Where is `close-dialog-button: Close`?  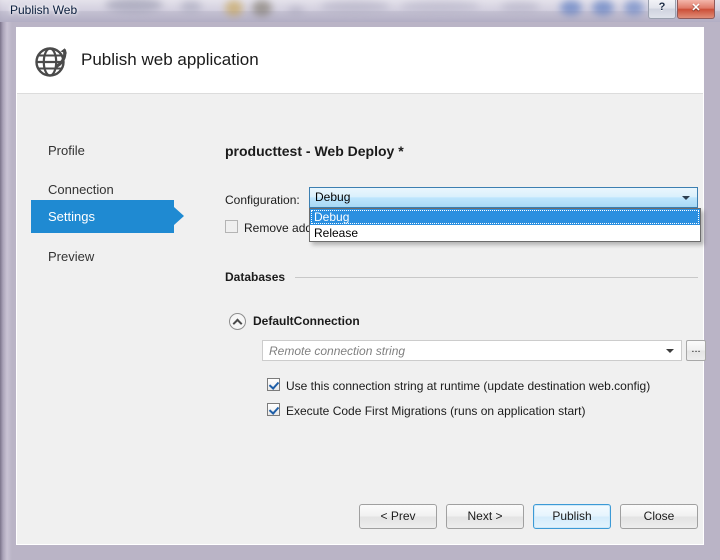 close-dialog-button: Close is located at coordinates (659, 516).